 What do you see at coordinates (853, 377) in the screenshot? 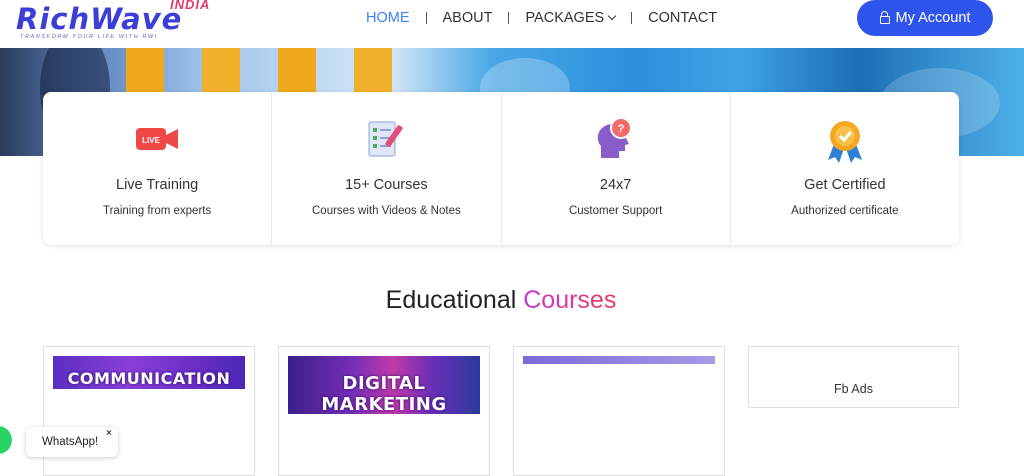
I see `course-card-fb-ads: Fb Ads` at bounding box center [853, 377].